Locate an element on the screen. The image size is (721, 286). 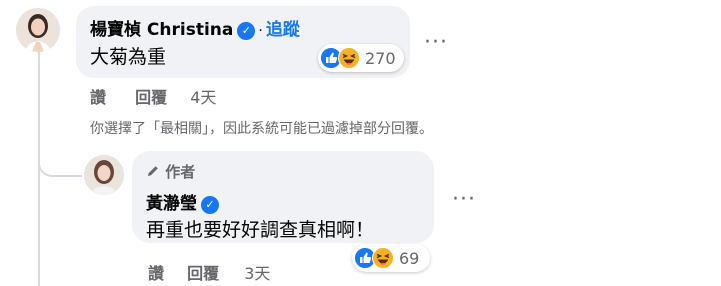
pencil-icon is located at coordinates (153, 171).